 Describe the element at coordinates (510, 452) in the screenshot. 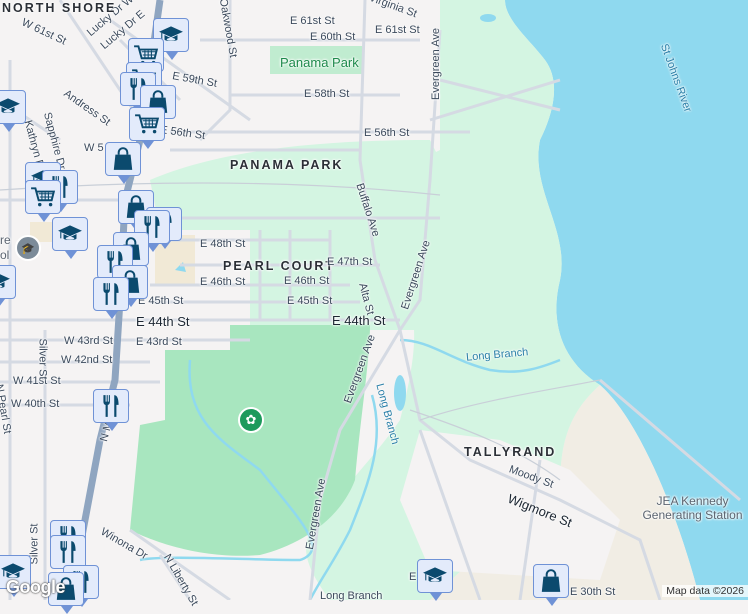

I see `neighborhood-label: TALLYRAND` at that location.